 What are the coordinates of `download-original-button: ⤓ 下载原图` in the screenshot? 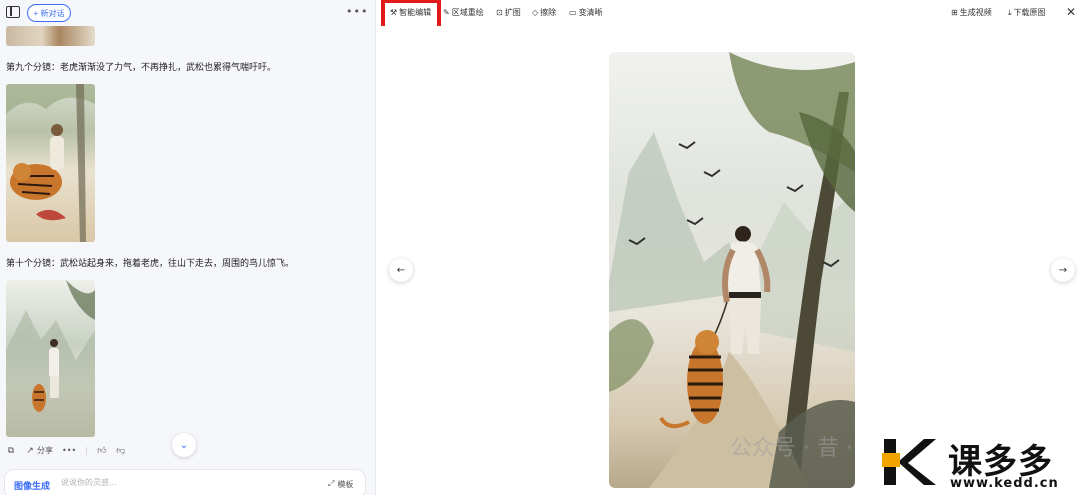 It's located at (1027, 12).